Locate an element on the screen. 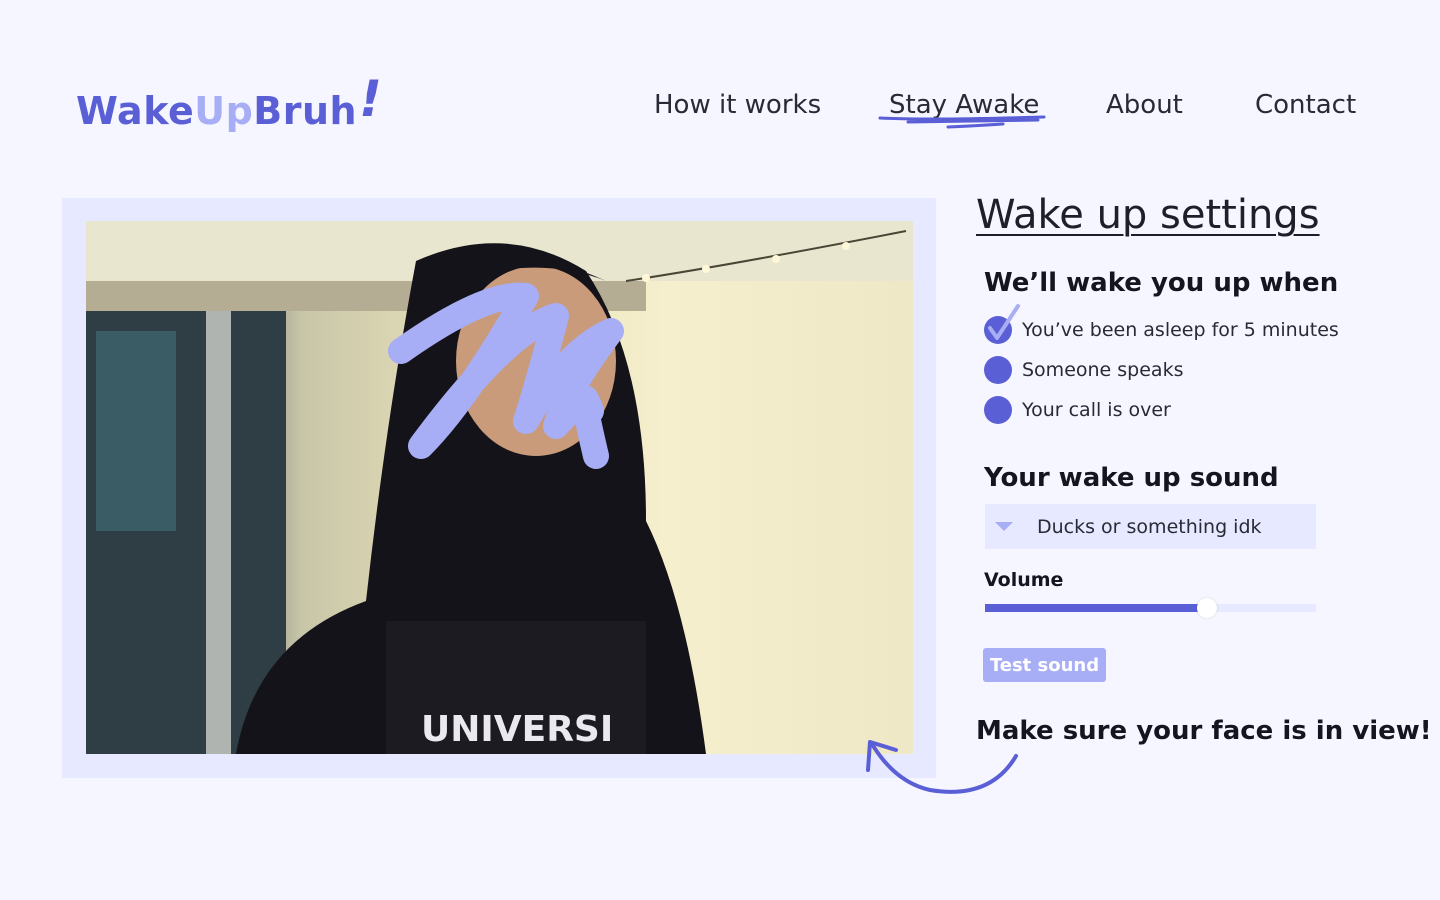 This screenshot has width=1440, height=900. brand-exclaim: ! is located at coordinates (371, 99).